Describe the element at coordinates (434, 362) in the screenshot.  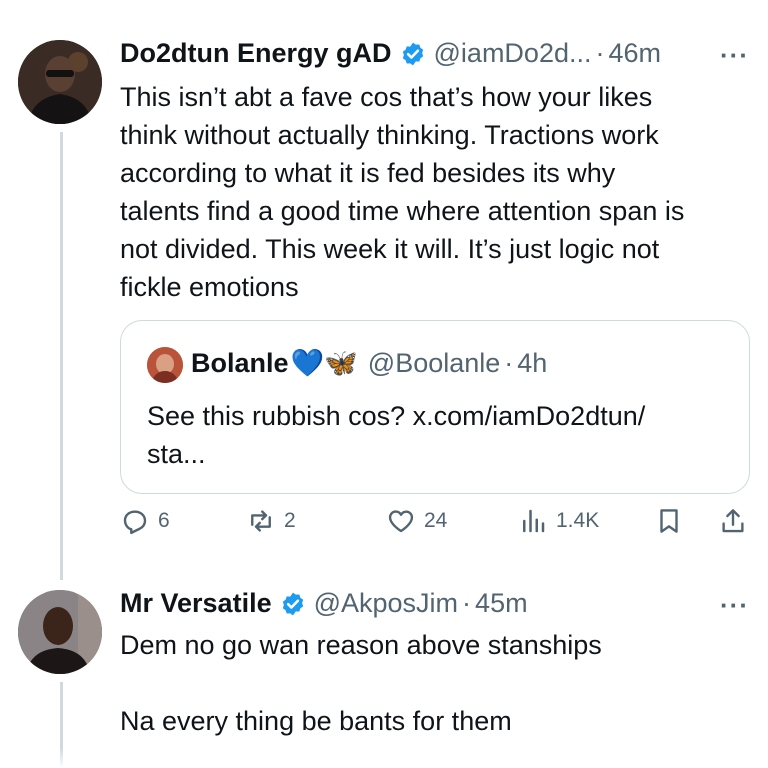
I see `user-handle: @Boolanle` at that location.